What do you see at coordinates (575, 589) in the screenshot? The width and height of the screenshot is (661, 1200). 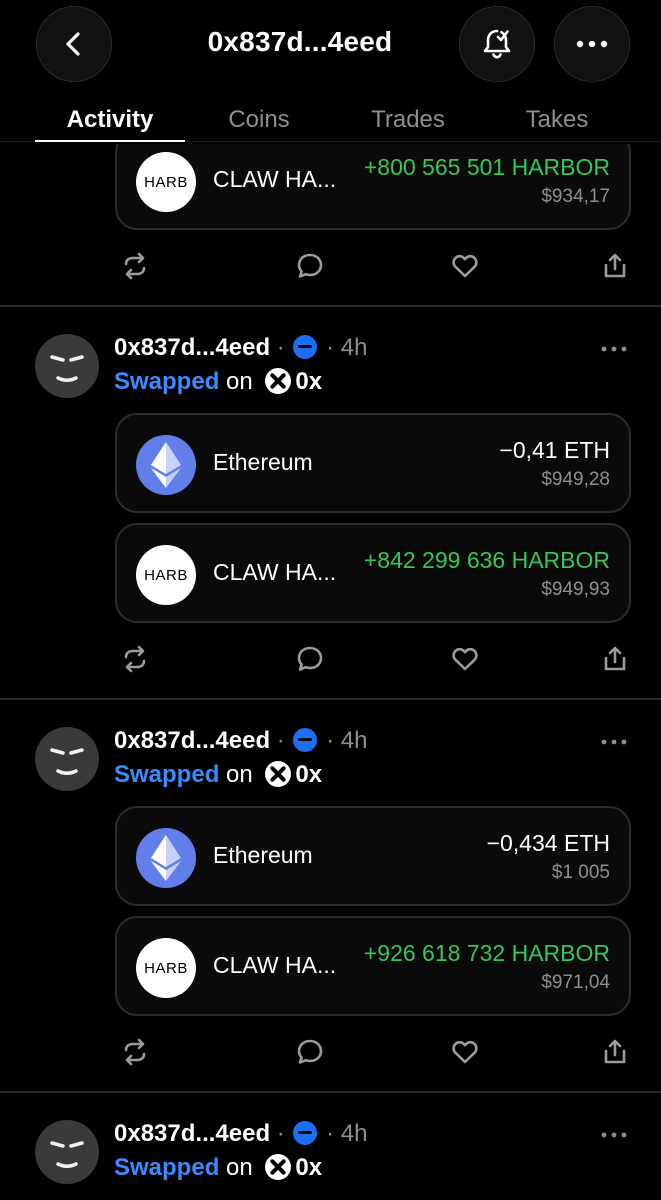 I see `usd-value: $949,93` at bounding box center [575, 589].